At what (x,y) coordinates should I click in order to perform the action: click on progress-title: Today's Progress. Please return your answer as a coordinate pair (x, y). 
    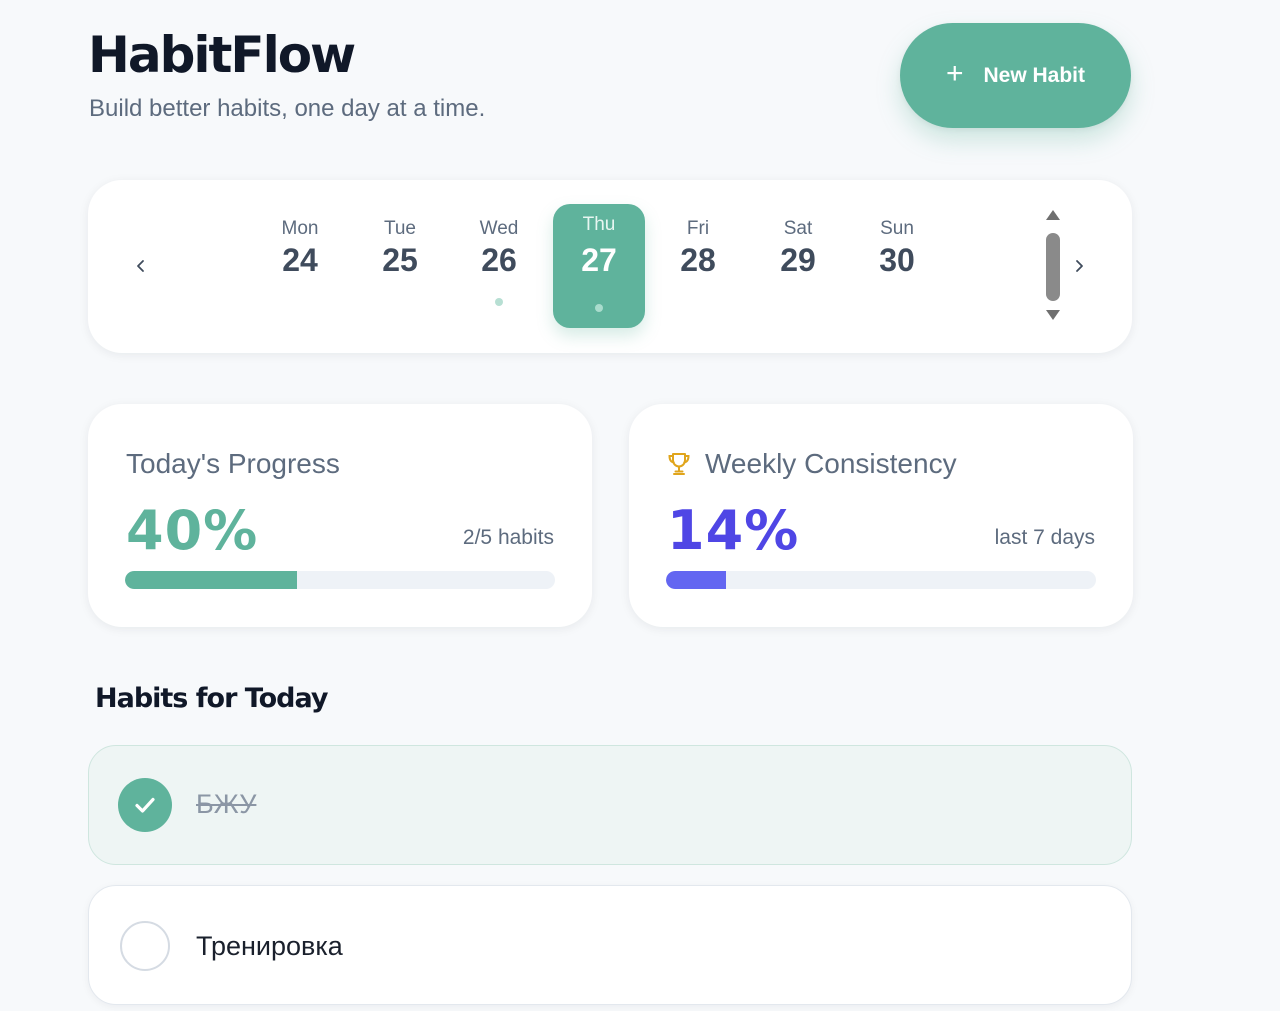
    Looking at the image, I should click on (233, 463).